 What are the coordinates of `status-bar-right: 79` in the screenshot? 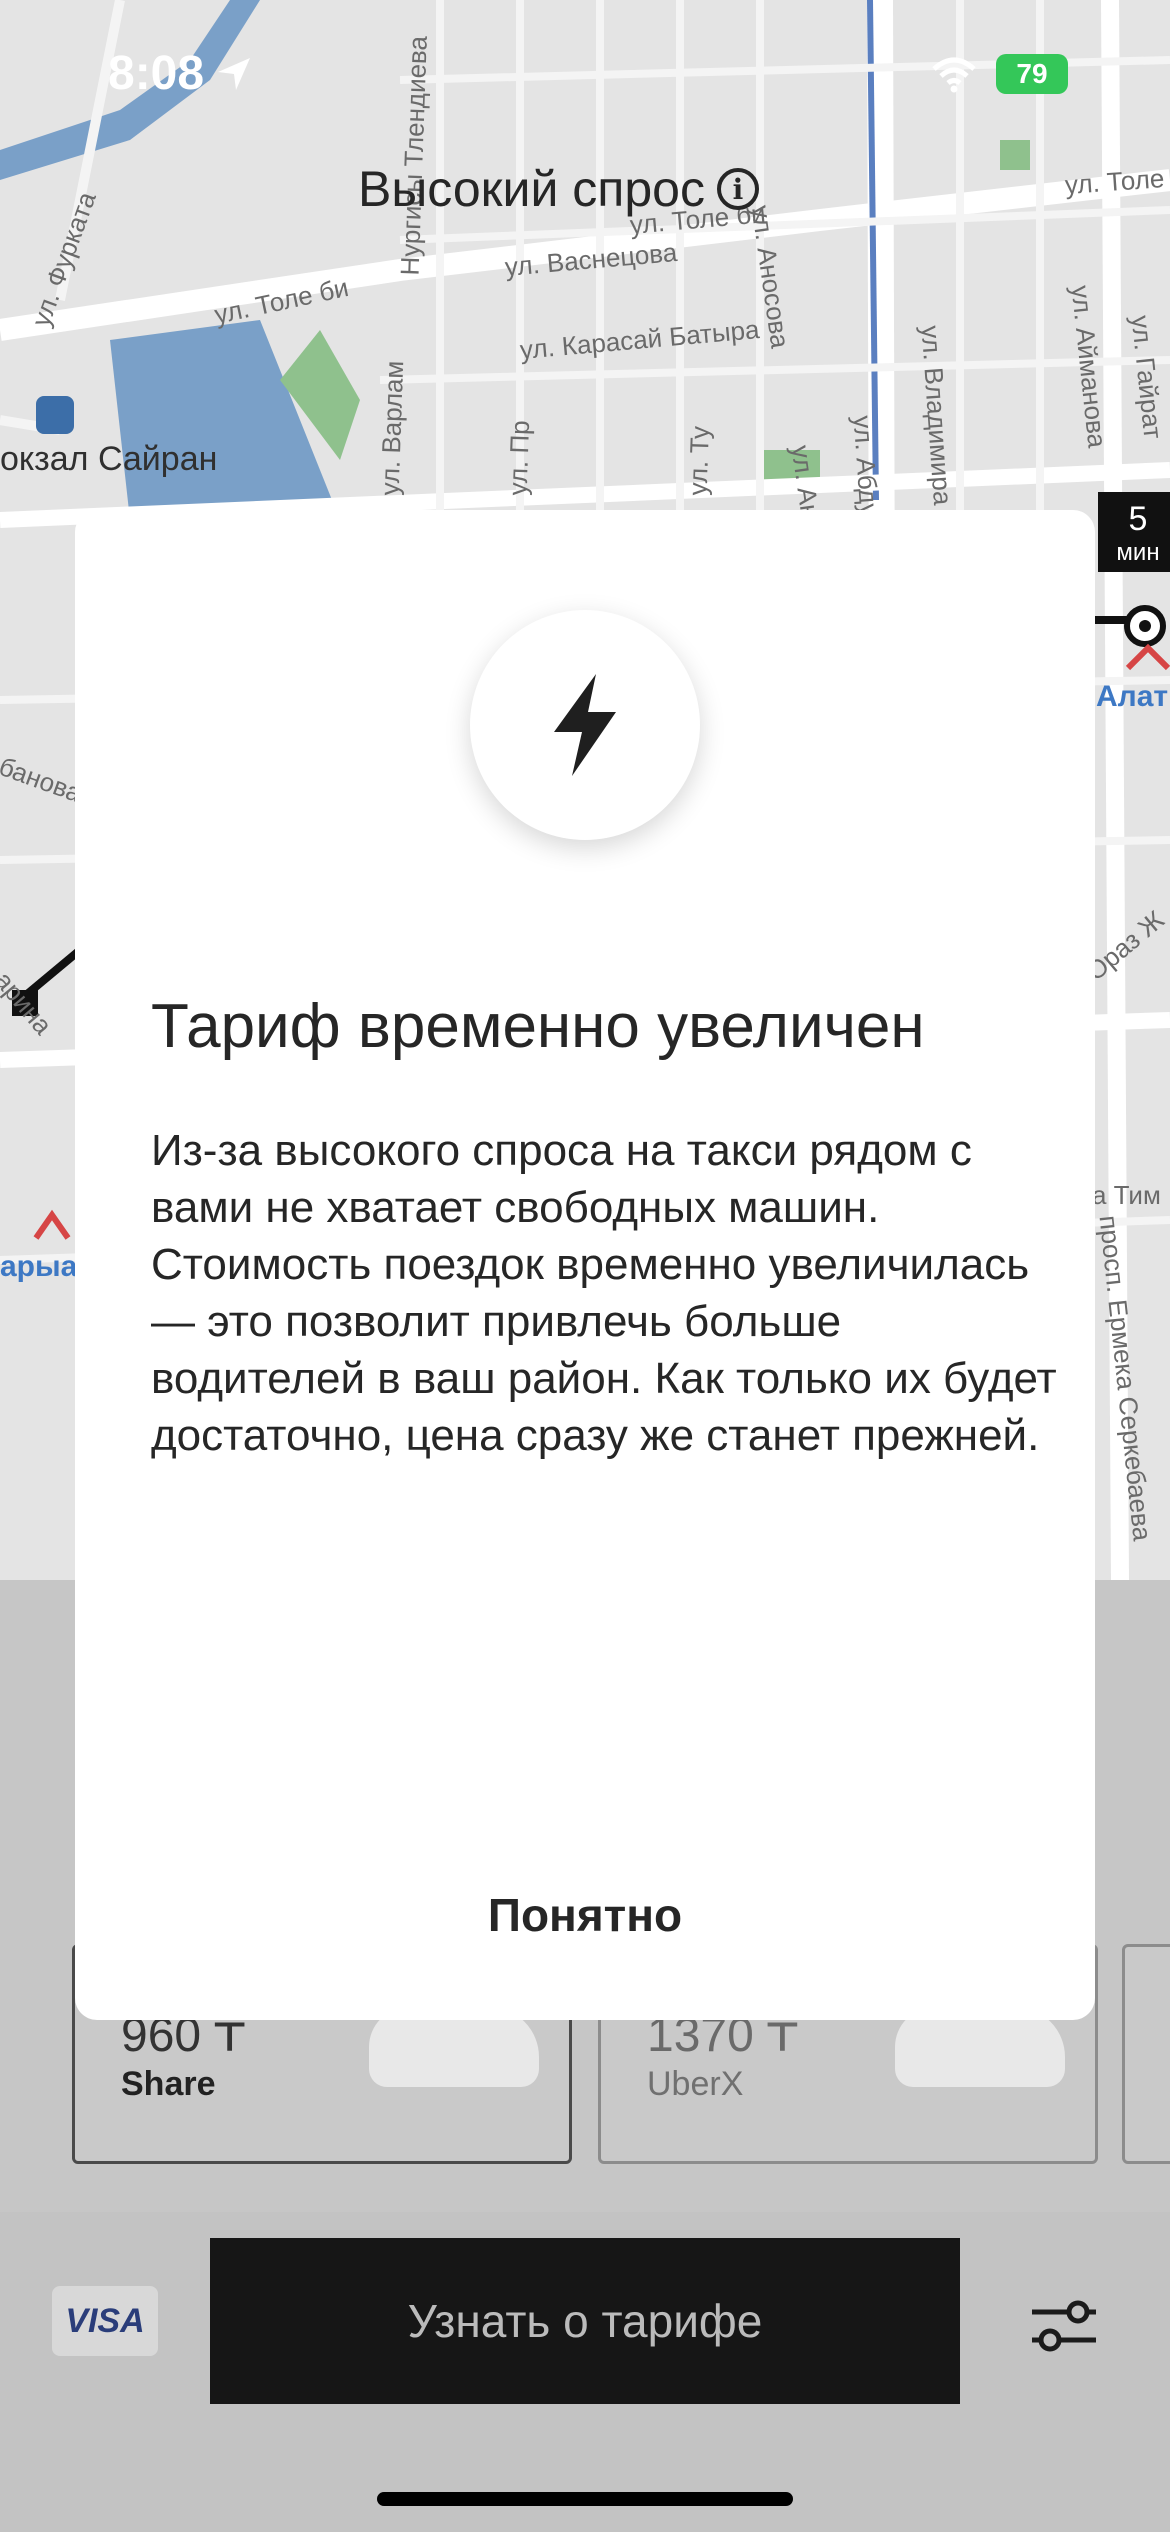 It's located at (999, 74).